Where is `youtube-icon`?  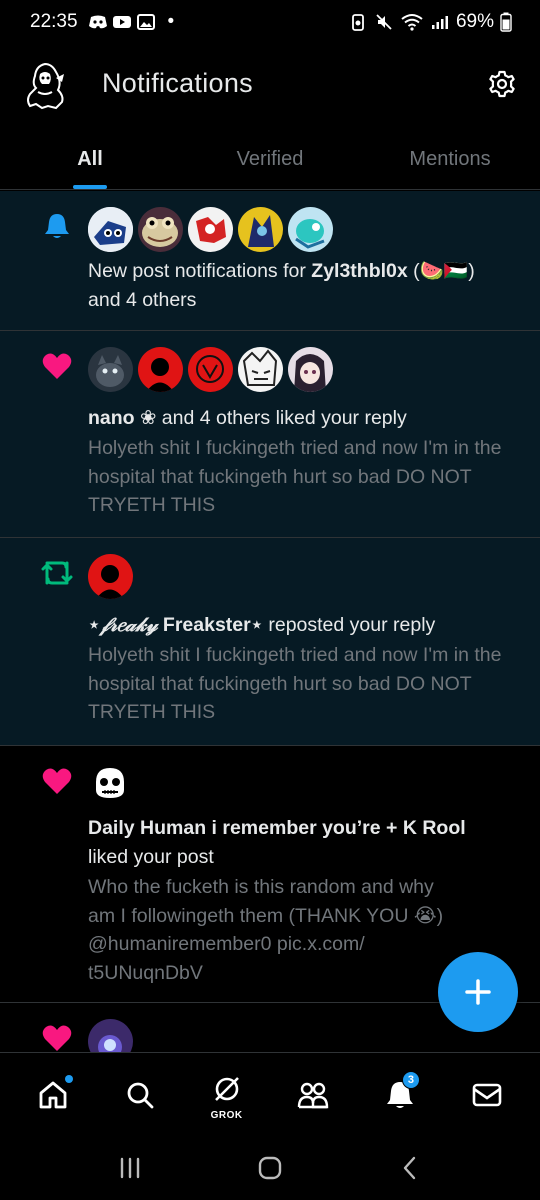
youtube-icon is located at coordinates (122, 22).